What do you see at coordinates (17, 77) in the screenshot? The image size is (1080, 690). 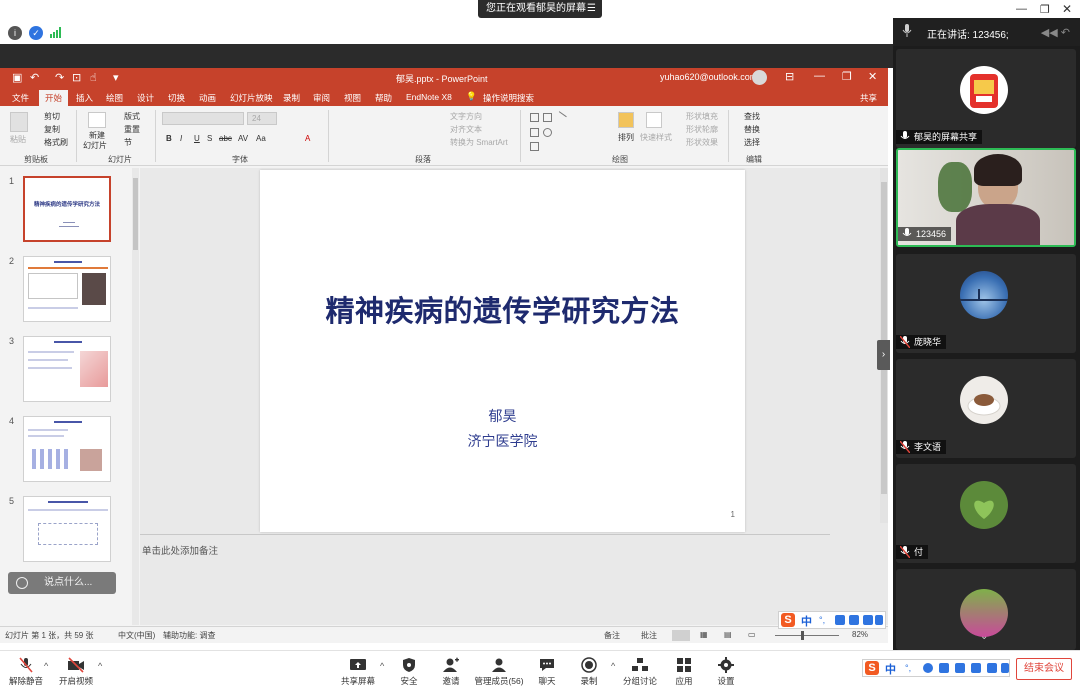 I see `save-icon: ▣` at bounding box center [17, 77].